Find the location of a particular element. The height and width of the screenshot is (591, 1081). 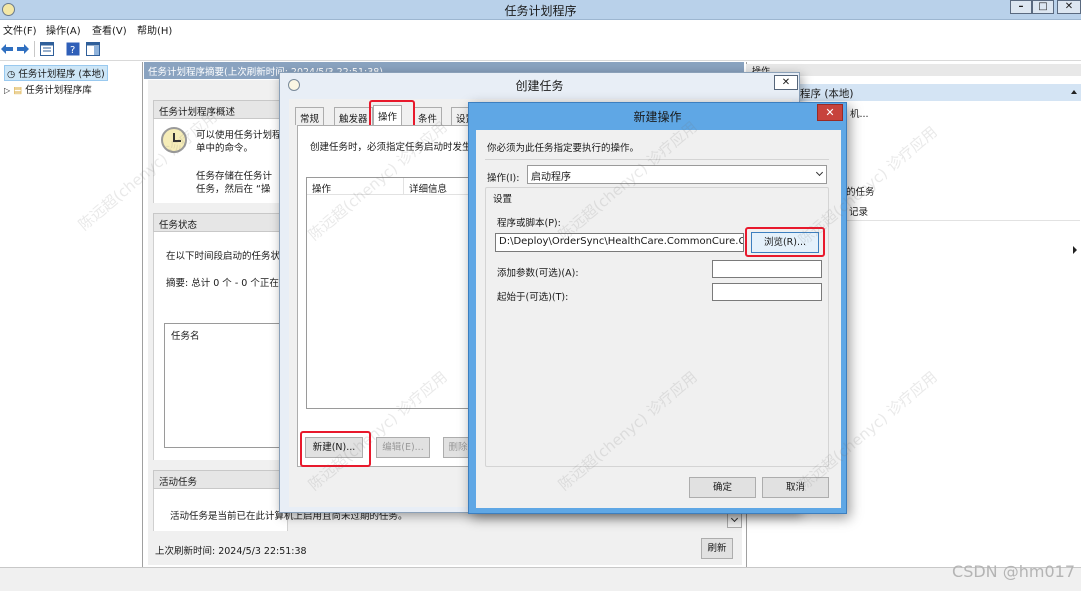

chevron-down-icon is located at coordinates (819, 172).